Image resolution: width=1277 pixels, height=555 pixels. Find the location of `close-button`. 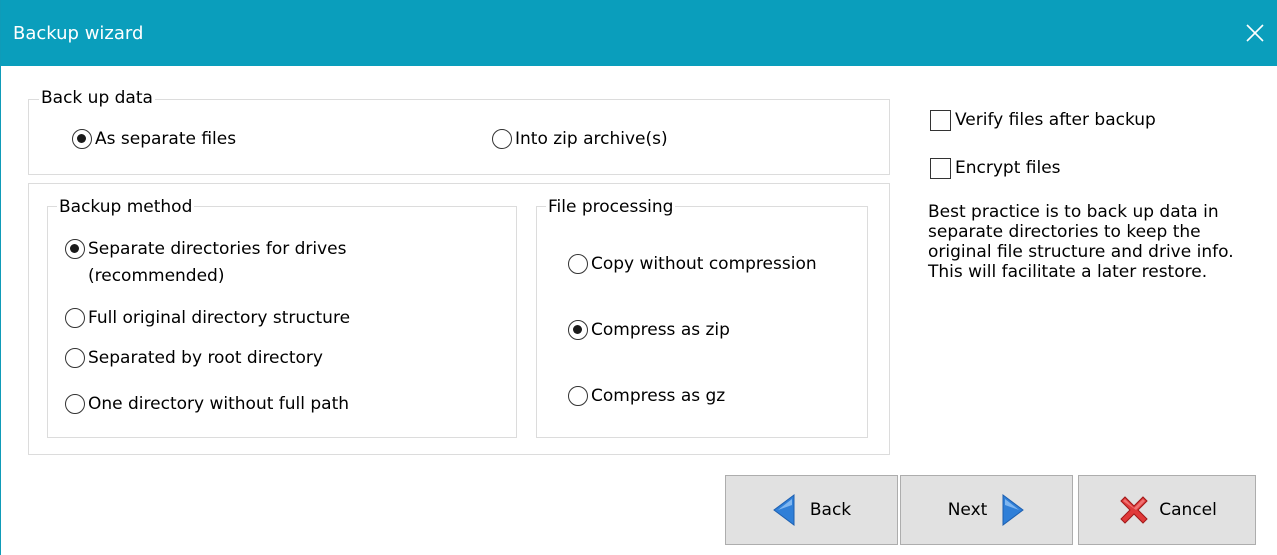

close-button is located at coordinates (1254, 33).